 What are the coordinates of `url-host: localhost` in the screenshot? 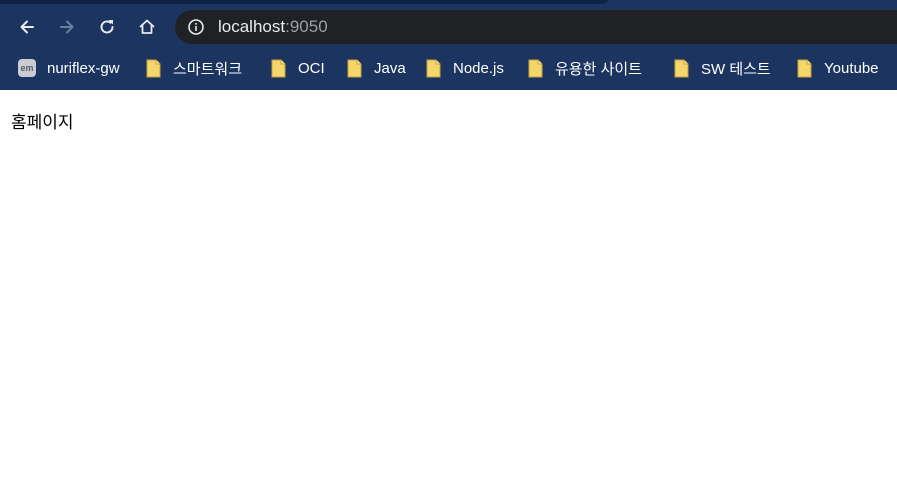 It's located at (252, 26).